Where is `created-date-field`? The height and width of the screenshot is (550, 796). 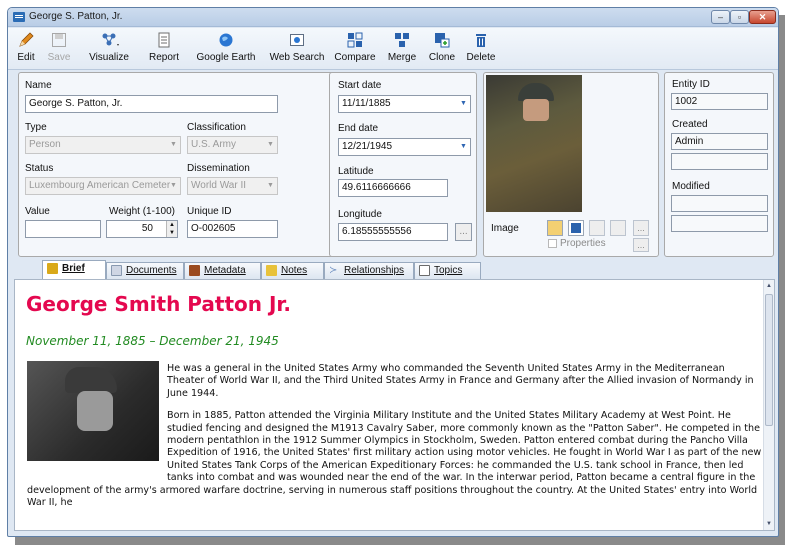
created-date-field is located at coordinates (719, 161).